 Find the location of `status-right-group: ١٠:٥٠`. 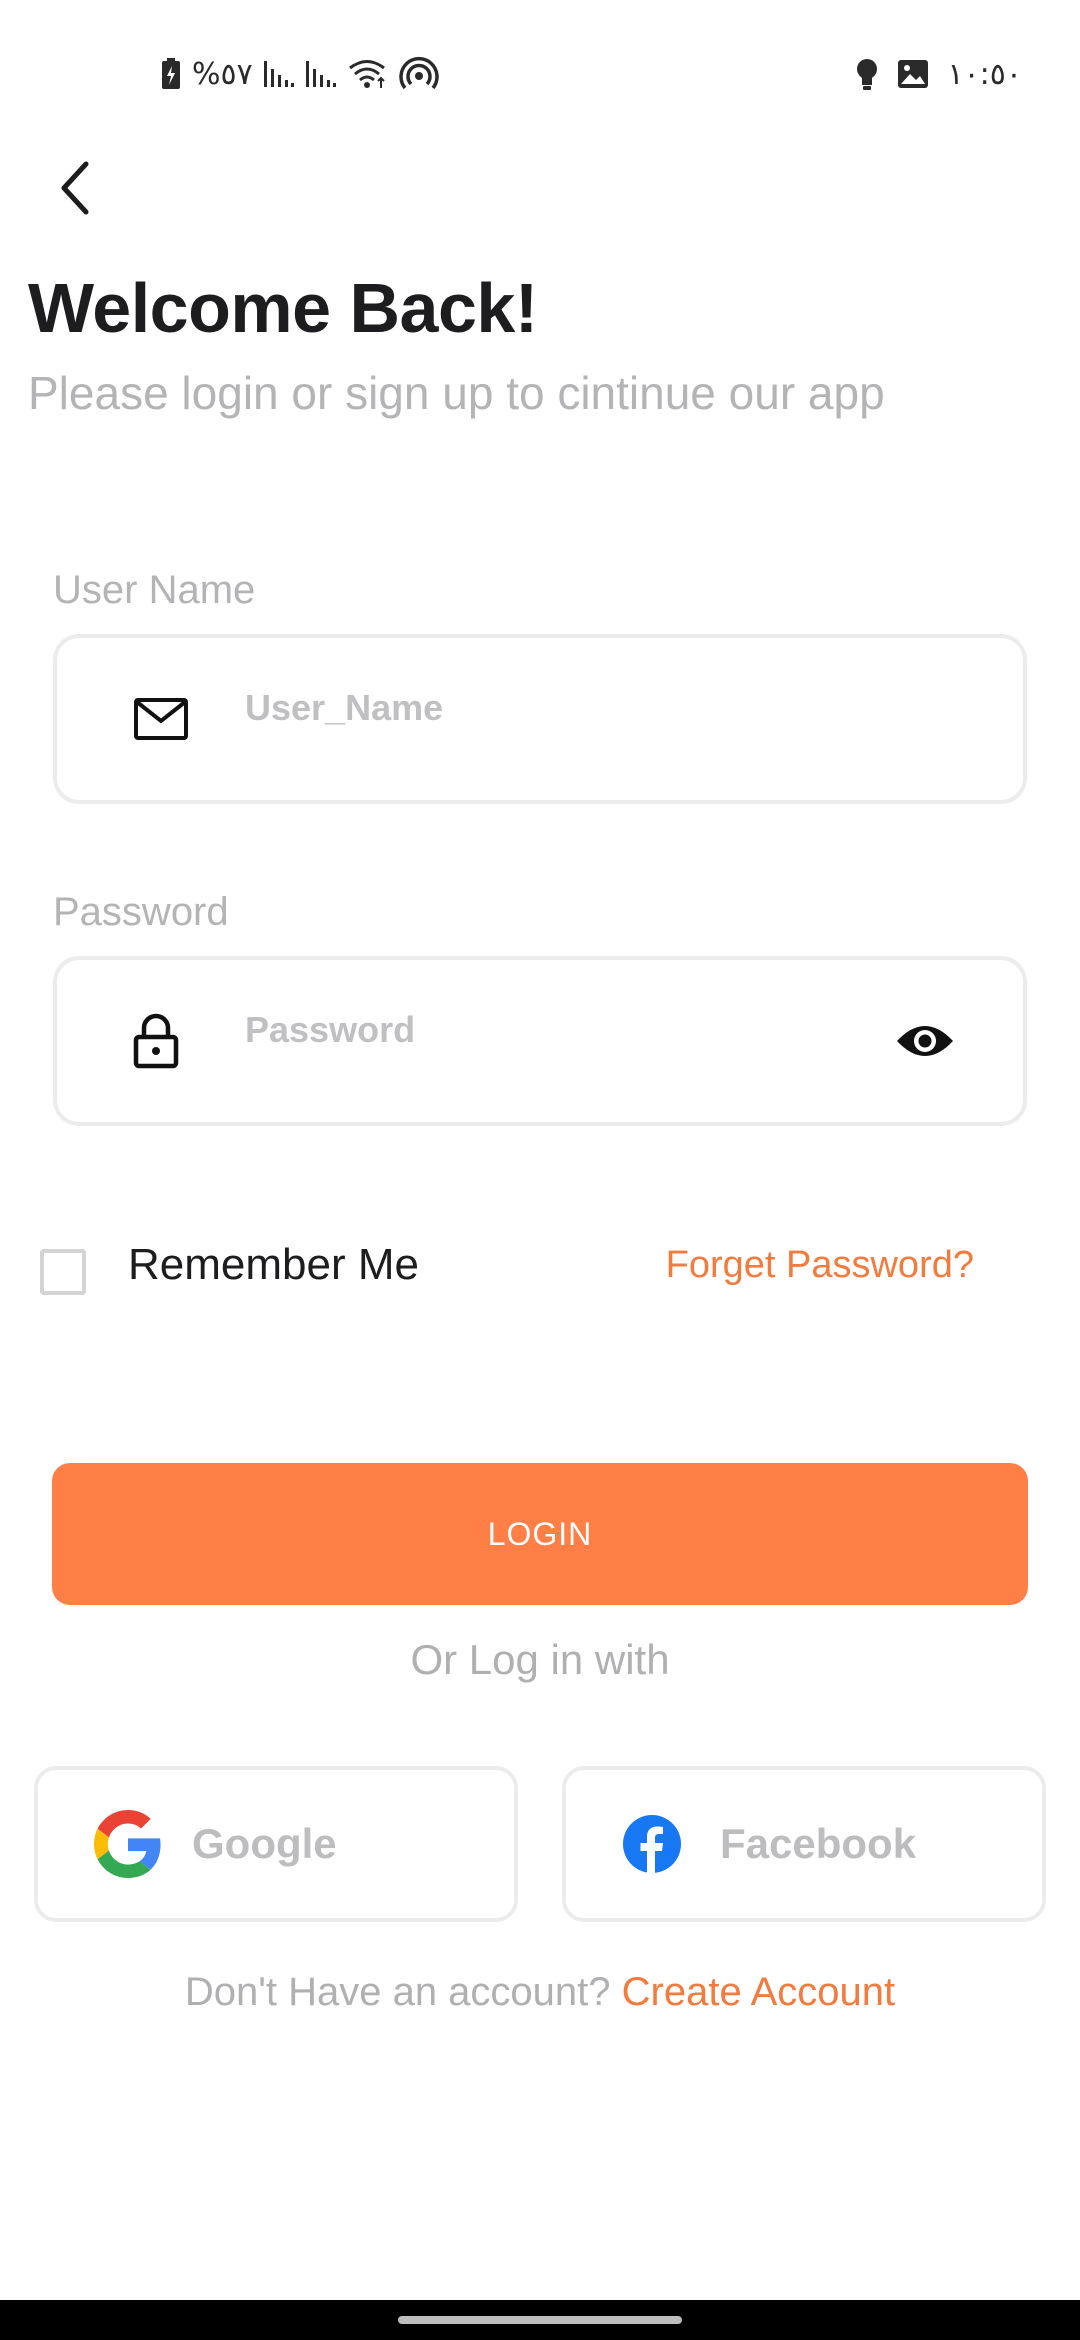

status-right-group: ١٠:٥٠ is located at coordinates (938, 74).